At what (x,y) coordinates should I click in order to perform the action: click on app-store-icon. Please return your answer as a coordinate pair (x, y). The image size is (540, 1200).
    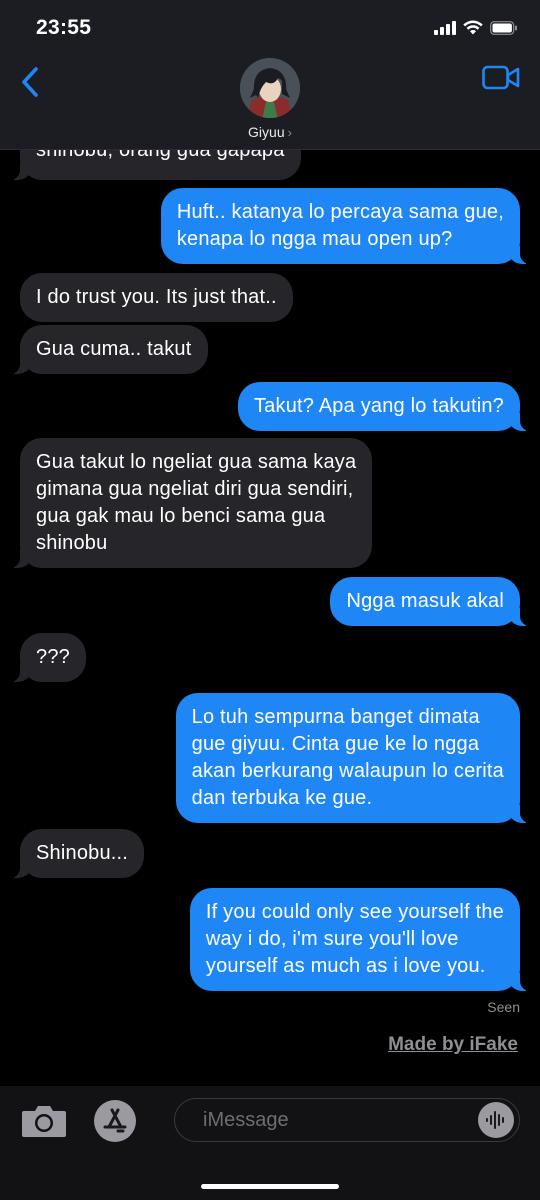
    Looking at the image, I should click on (115, 1120).